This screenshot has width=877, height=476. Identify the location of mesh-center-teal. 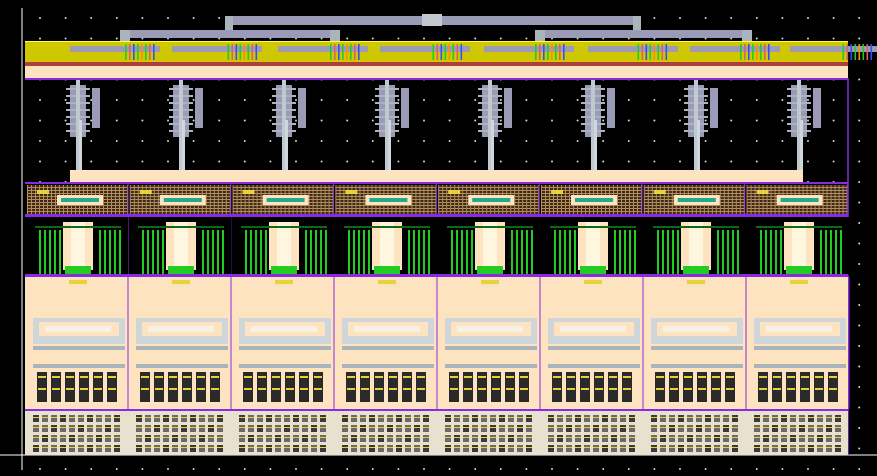
(80, 200).